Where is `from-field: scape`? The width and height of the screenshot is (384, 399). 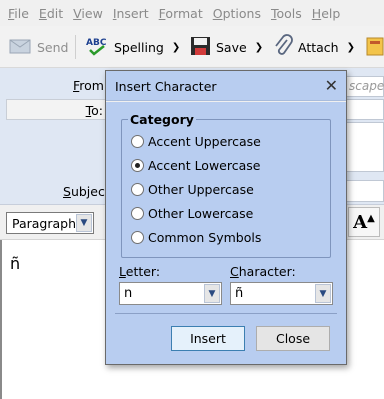 from-field: scape is located at coordinates (365, 86).